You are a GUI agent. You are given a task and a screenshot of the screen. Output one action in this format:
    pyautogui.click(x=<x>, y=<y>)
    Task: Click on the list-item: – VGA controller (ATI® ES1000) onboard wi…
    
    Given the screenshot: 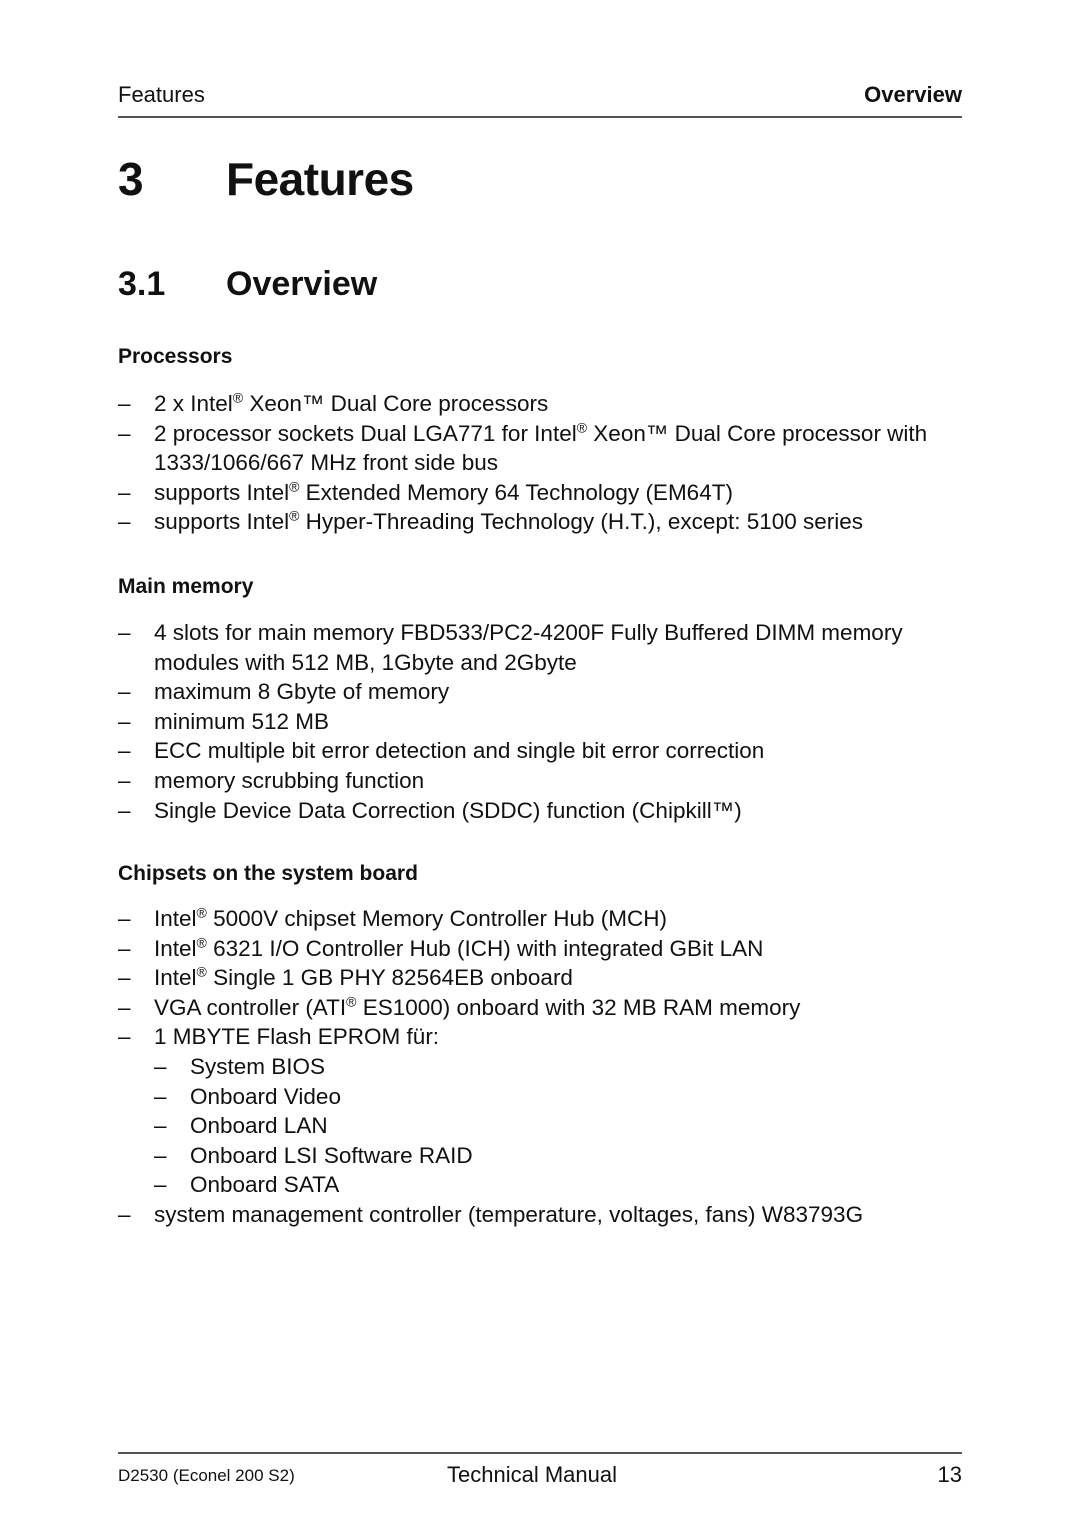 What is the action you would take?
    pyautogui.click(x=548, y=1008)
    